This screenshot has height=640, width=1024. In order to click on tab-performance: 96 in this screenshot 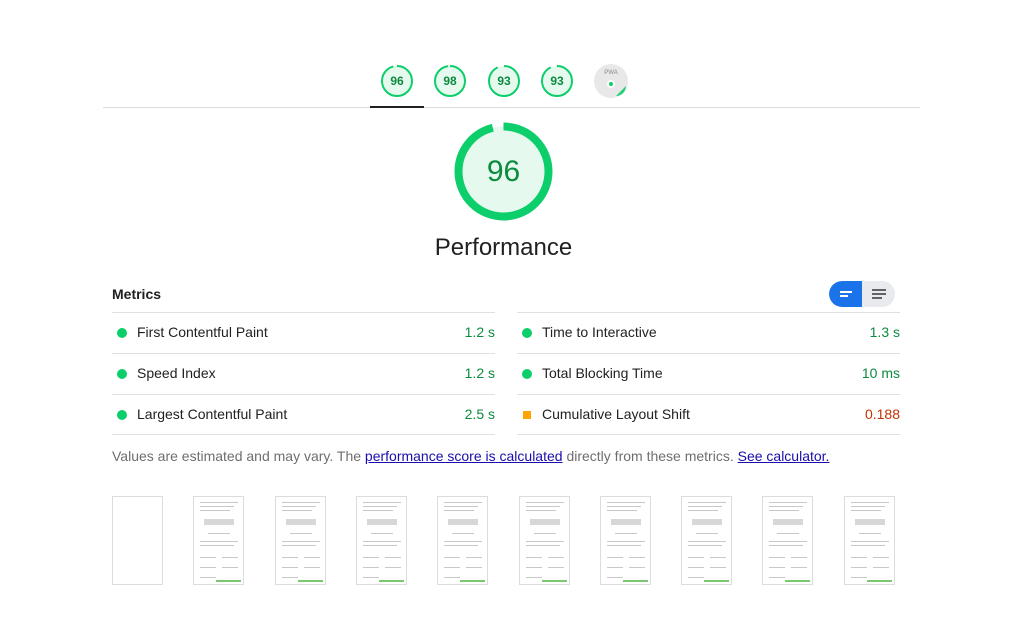, I will do `click(397, 81)`.